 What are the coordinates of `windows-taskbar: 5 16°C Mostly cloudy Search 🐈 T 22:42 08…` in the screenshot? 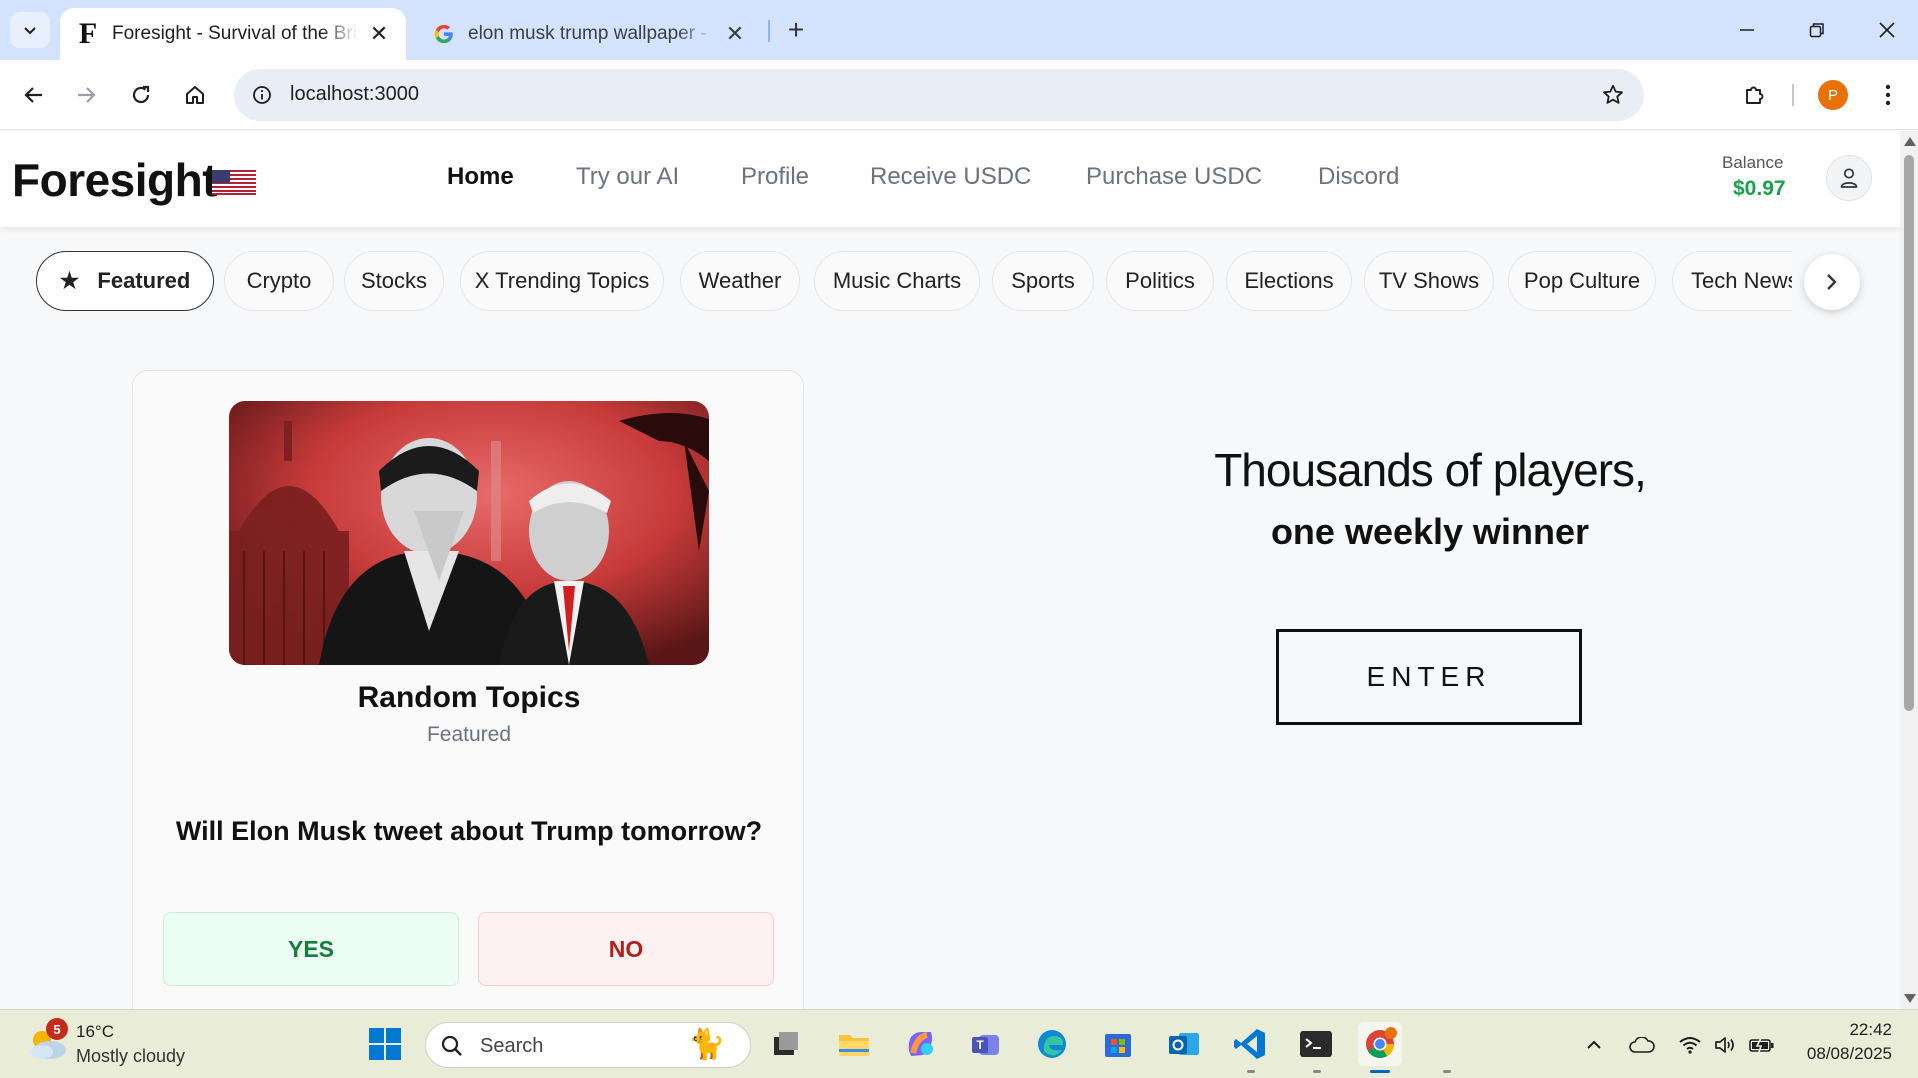 It's located at (959, 1043).